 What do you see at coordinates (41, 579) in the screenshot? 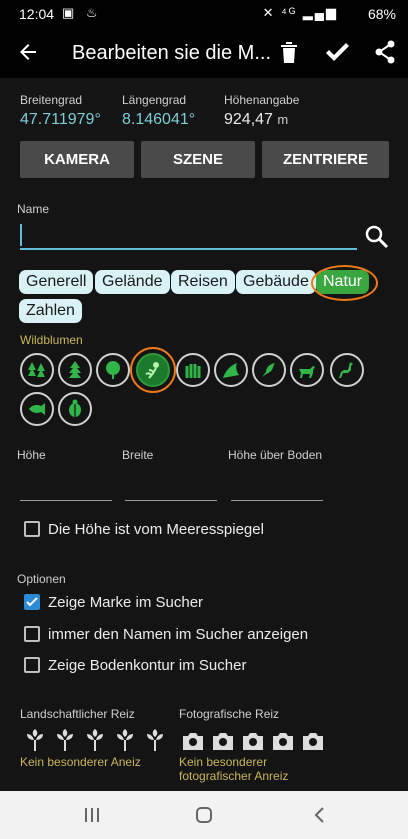
I see `options-title: Optionen` at bounding box center [41, 579].